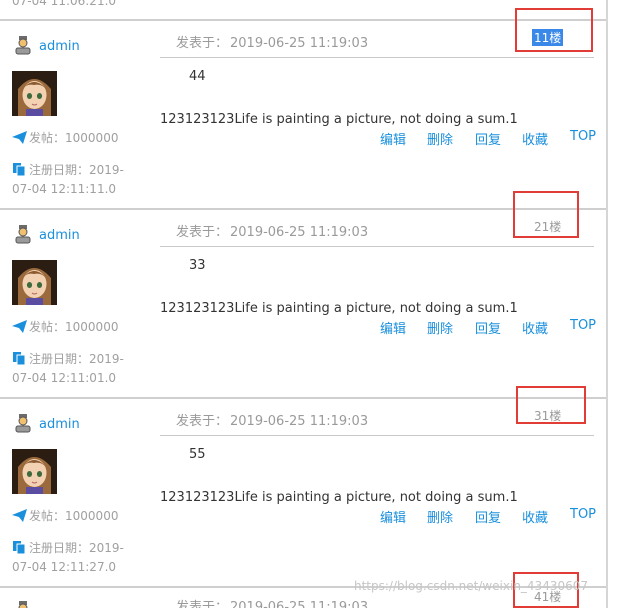 This screenshot has height=608, width=632. I want to click on previous-reg-date-fragment: 07-04 11:06:21.0, so click(64, 4).